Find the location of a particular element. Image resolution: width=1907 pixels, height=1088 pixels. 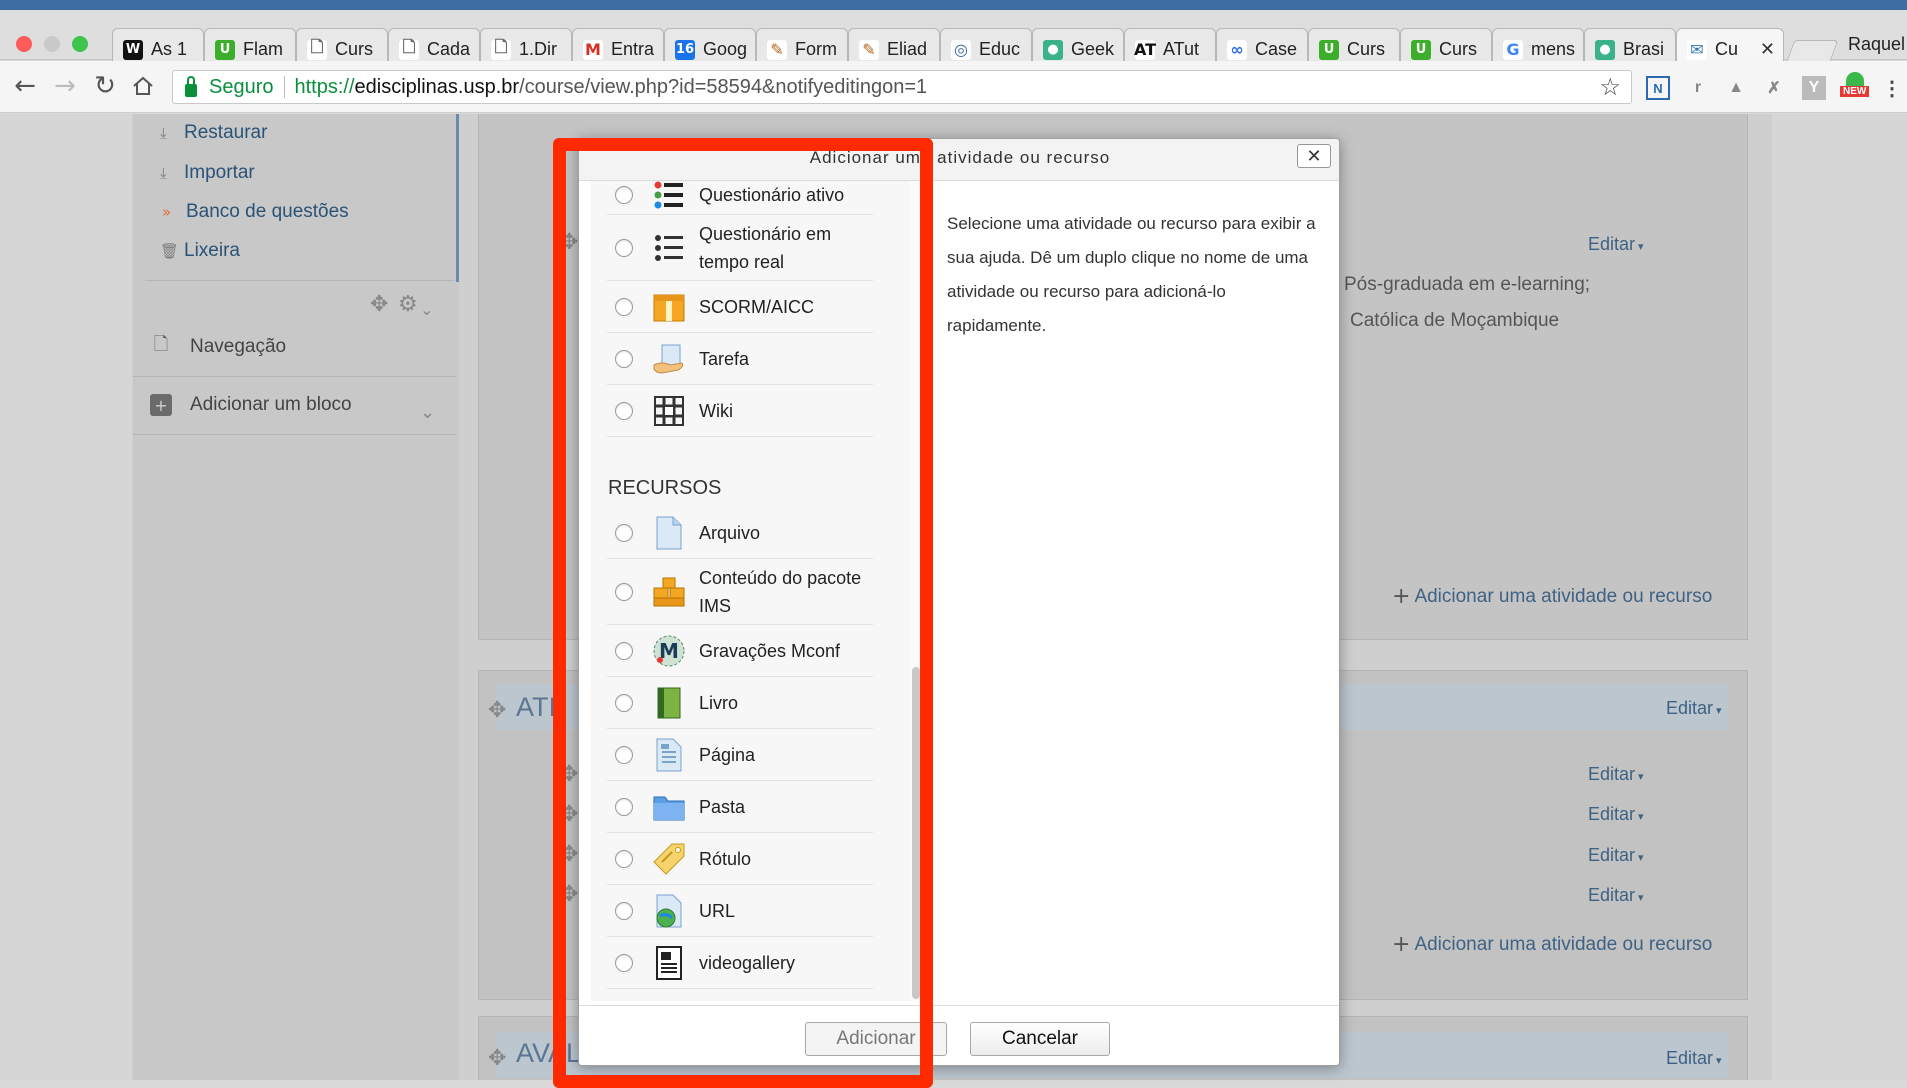

sidebar-link-importar: ⤓ Importar is located at coordinates (207, 173).